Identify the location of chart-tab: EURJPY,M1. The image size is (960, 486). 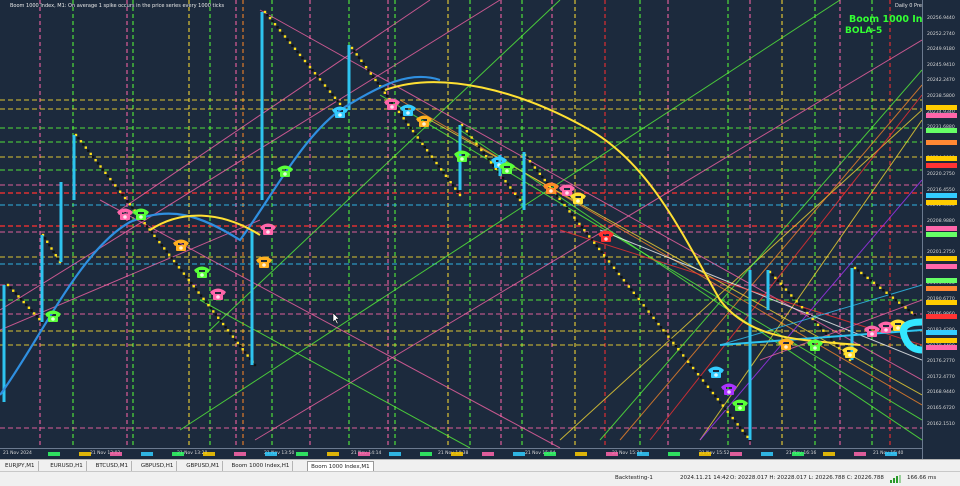
(20, 466).